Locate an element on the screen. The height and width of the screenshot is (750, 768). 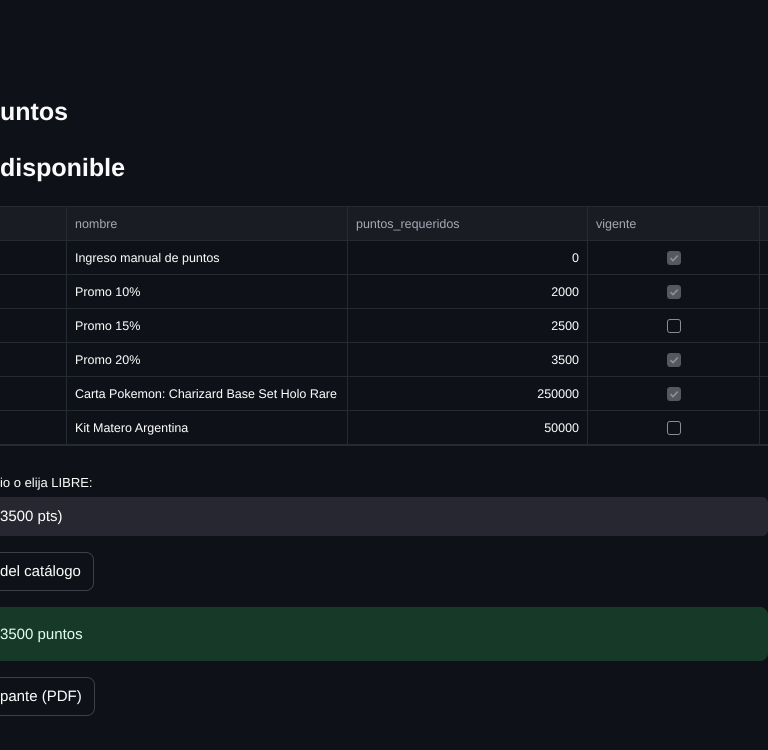
table-cell: 3500 is located at coordinates (468, 360).